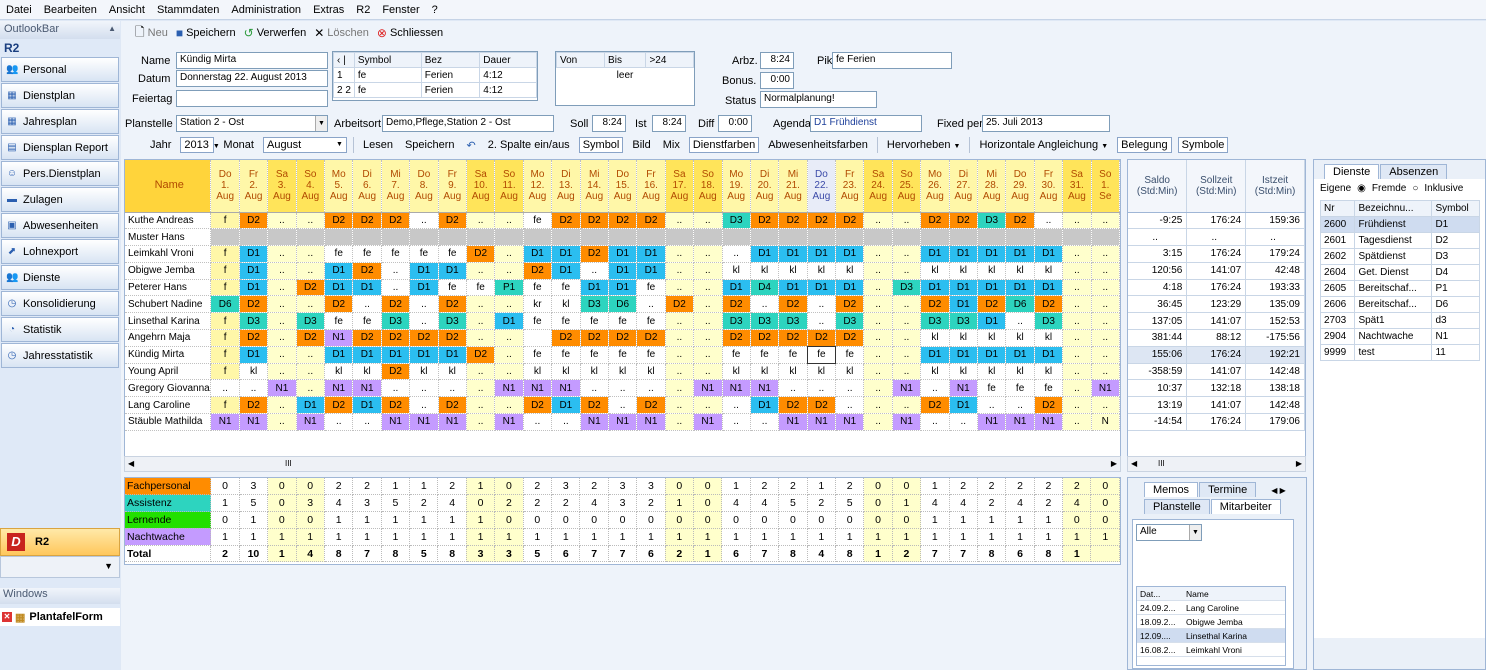 The image size is (1486, 670). Describe the element at coordinates (1415, 188) in the screenshot. I see `radio-icon: ○` at that location.